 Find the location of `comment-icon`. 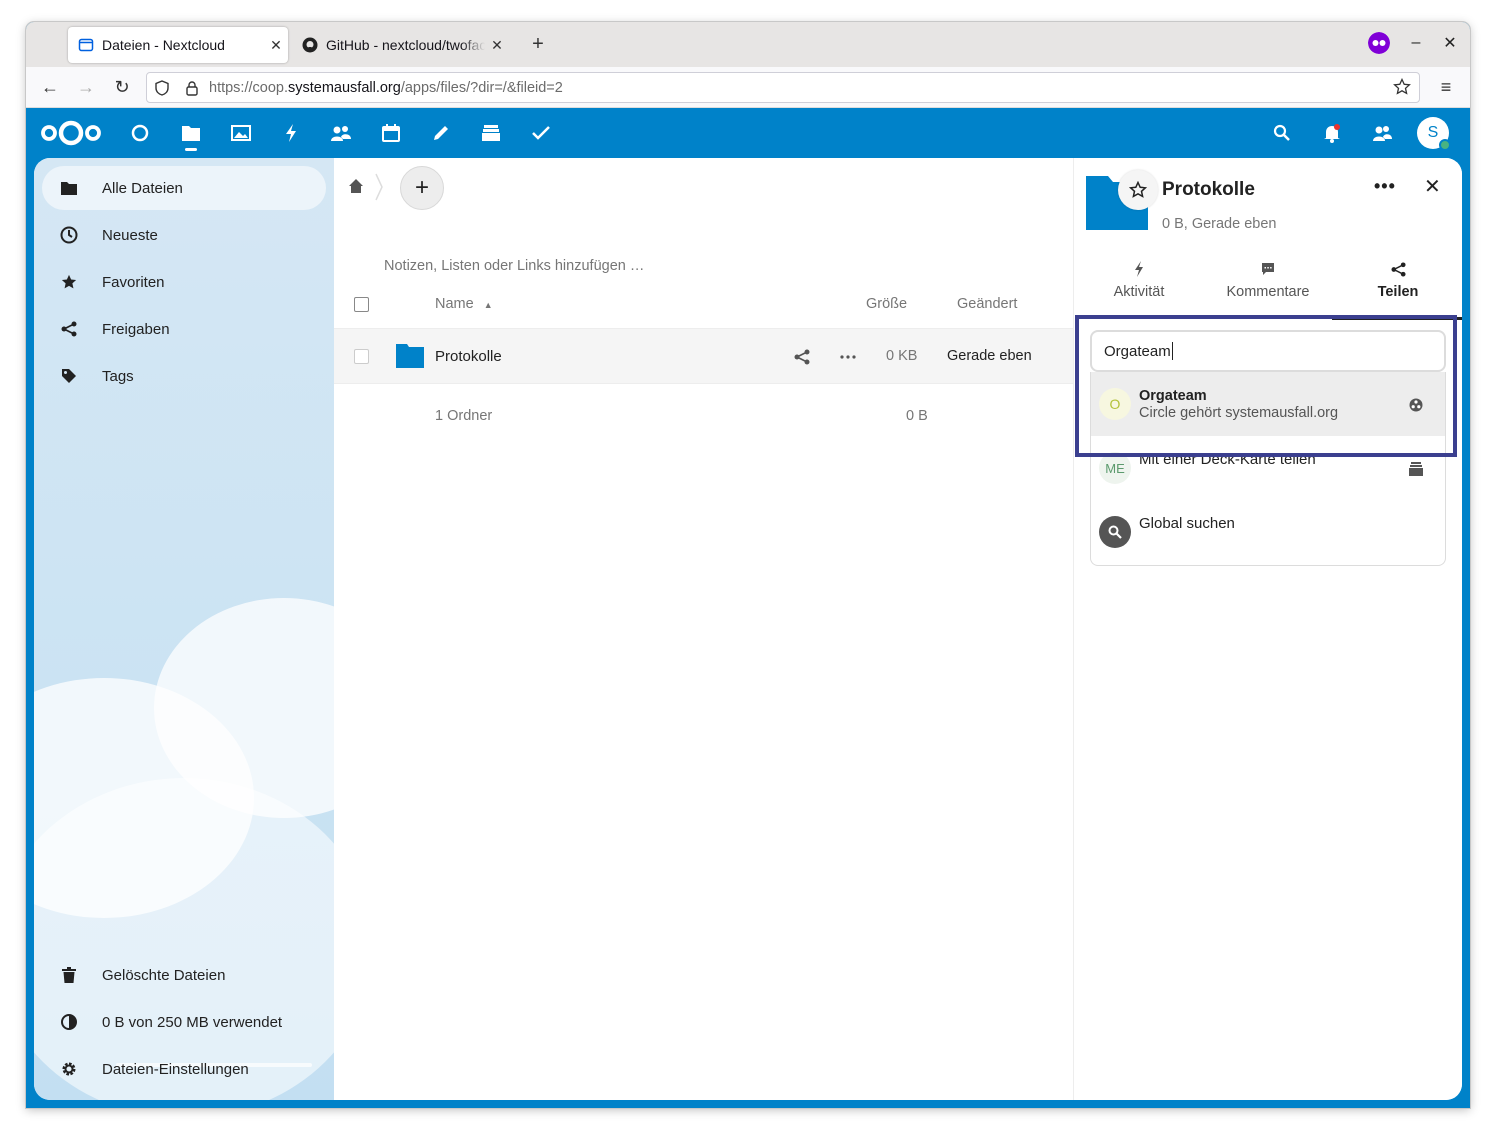

comment-icon is located at coordinates (1268, 269).